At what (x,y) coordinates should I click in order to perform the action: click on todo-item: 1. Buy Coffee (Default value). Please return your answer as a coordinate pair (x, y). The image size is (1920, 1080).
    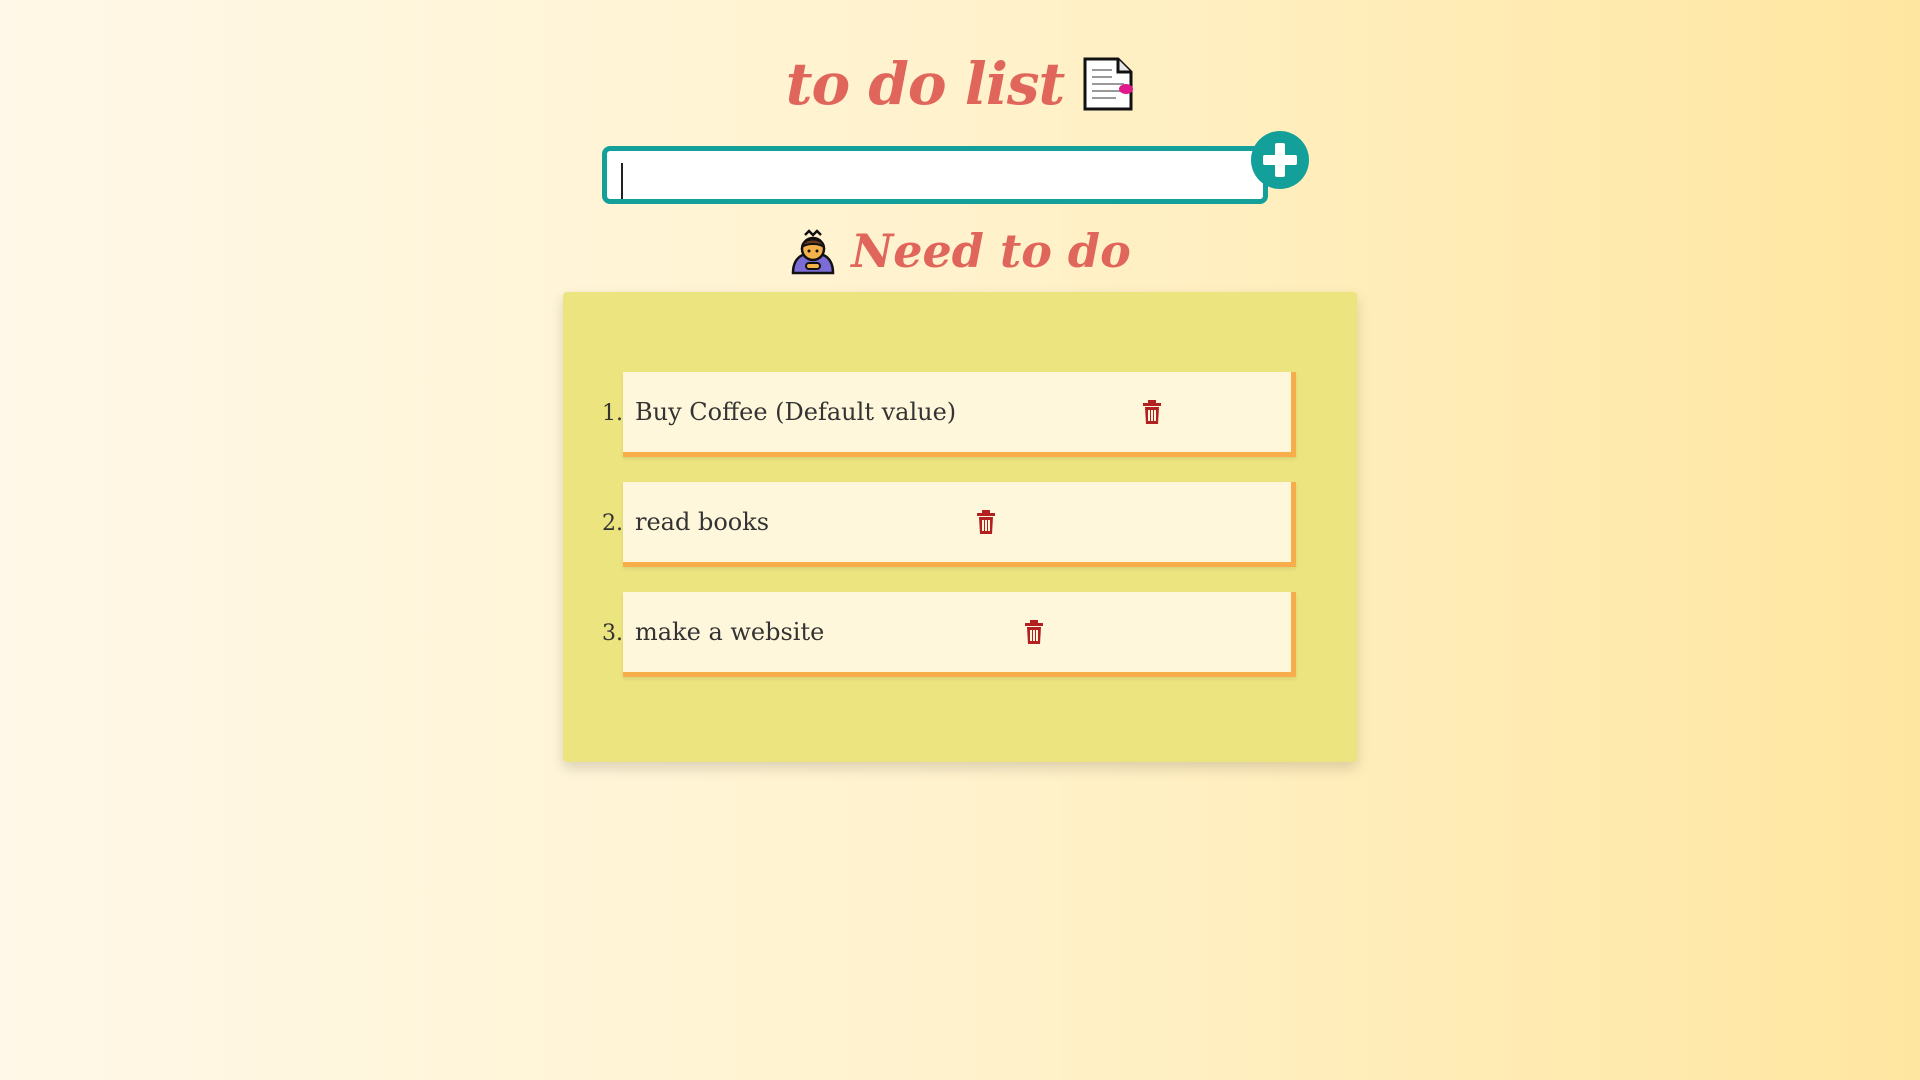
    Looking at the image, I should click on (960, 414).